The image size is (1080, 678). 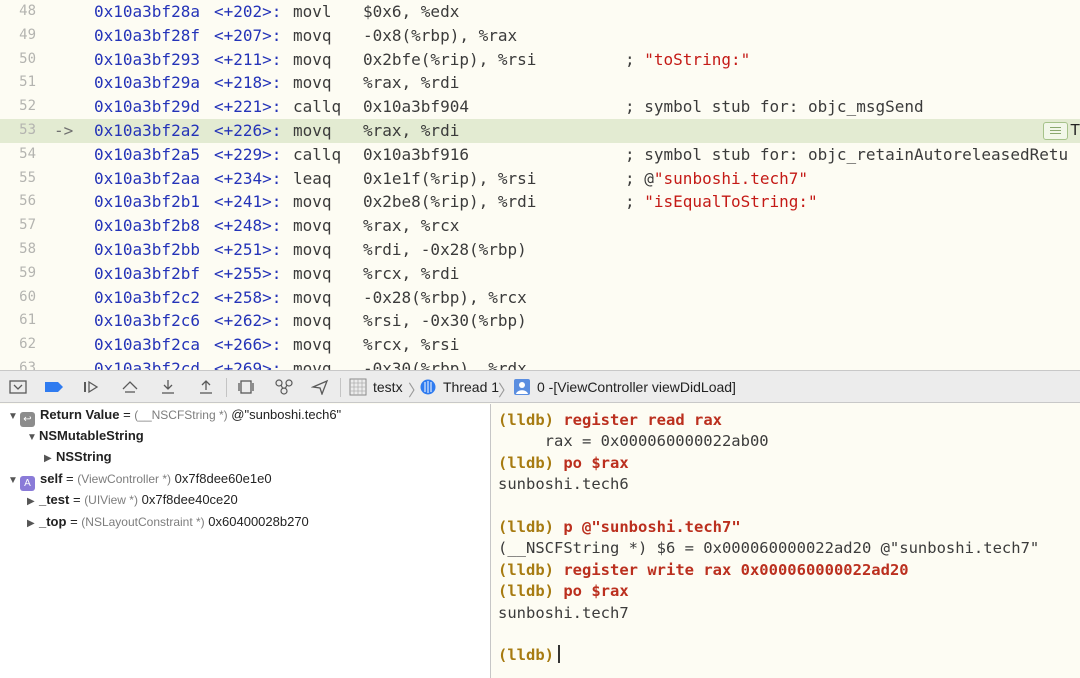 I want to click on variable-row-nsstring: ▶ NSString, so click(x=78, y=457).